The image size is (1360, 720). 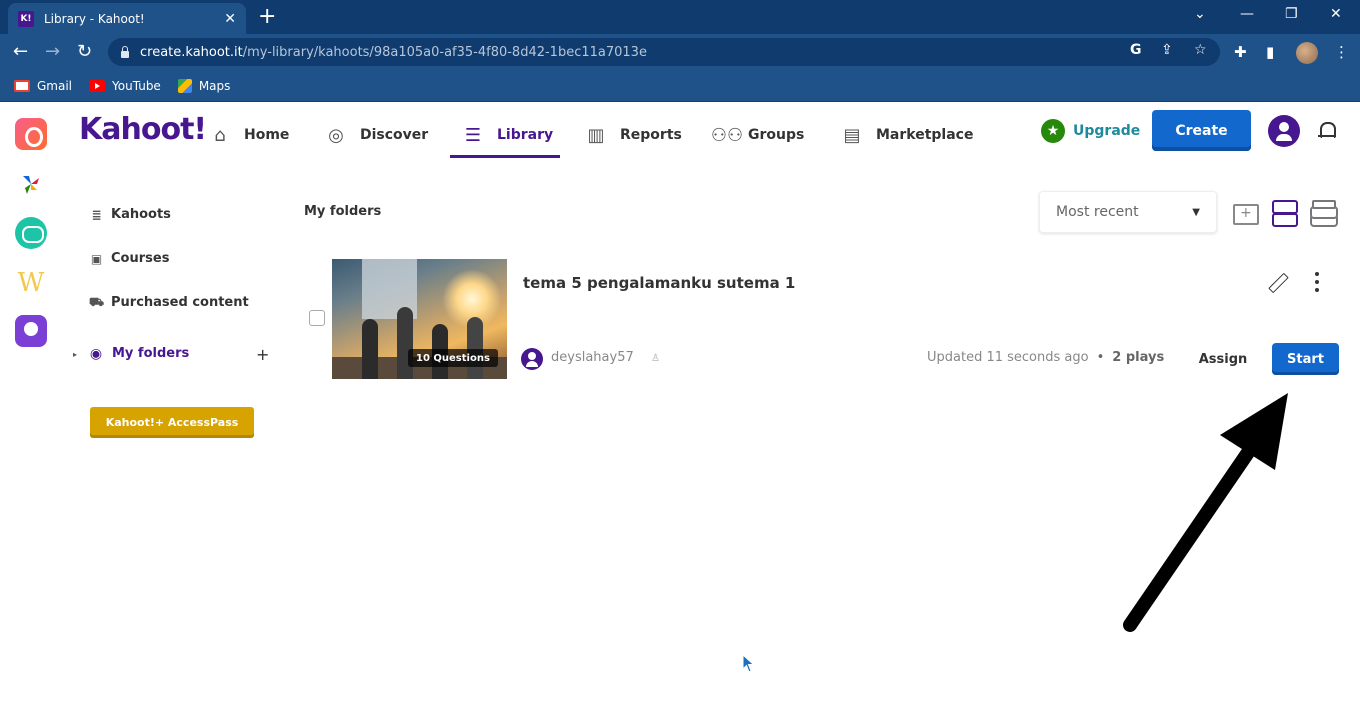 I want to click on sidebar-item-label: Kahoots, so click(x=141, y=214).